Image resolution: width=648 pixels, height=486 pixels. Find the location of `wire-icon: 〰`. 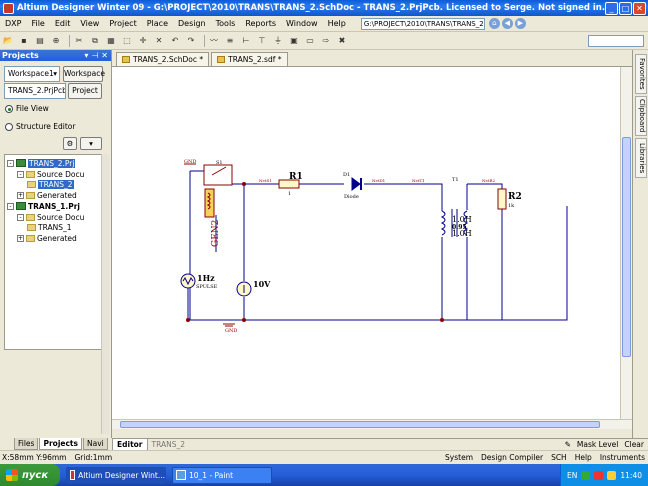

wire-icon: 〰 is located at coordinates (214, 41).